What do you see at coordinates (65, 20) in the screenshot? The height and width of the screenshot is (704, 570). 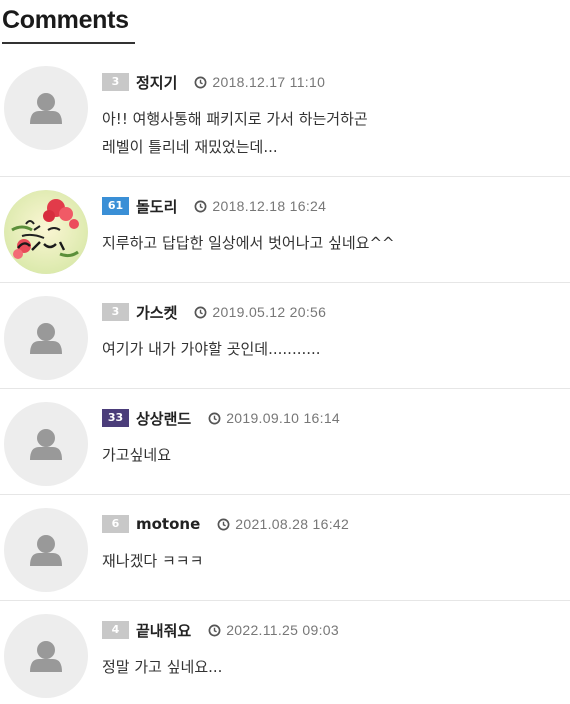 I see `section-title: Comments` at bounding box center [65, 20].